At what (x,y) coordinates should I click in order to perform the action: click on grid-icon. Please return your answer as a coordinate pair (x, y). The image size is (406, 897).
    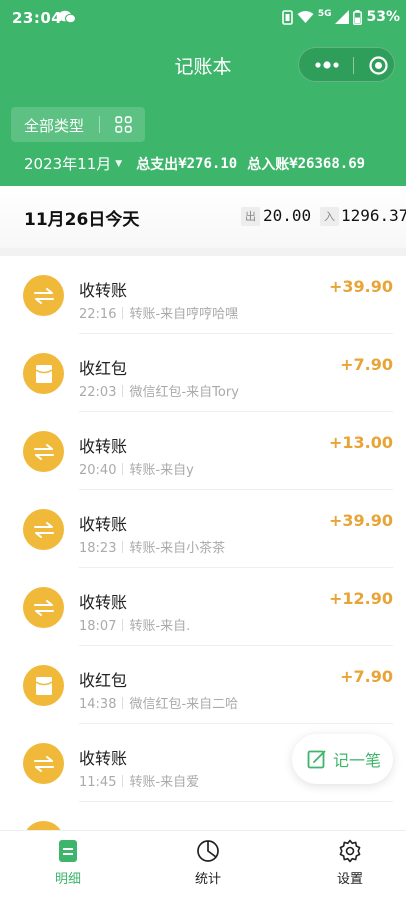
    Looking at the image, I should click on (123, 124).